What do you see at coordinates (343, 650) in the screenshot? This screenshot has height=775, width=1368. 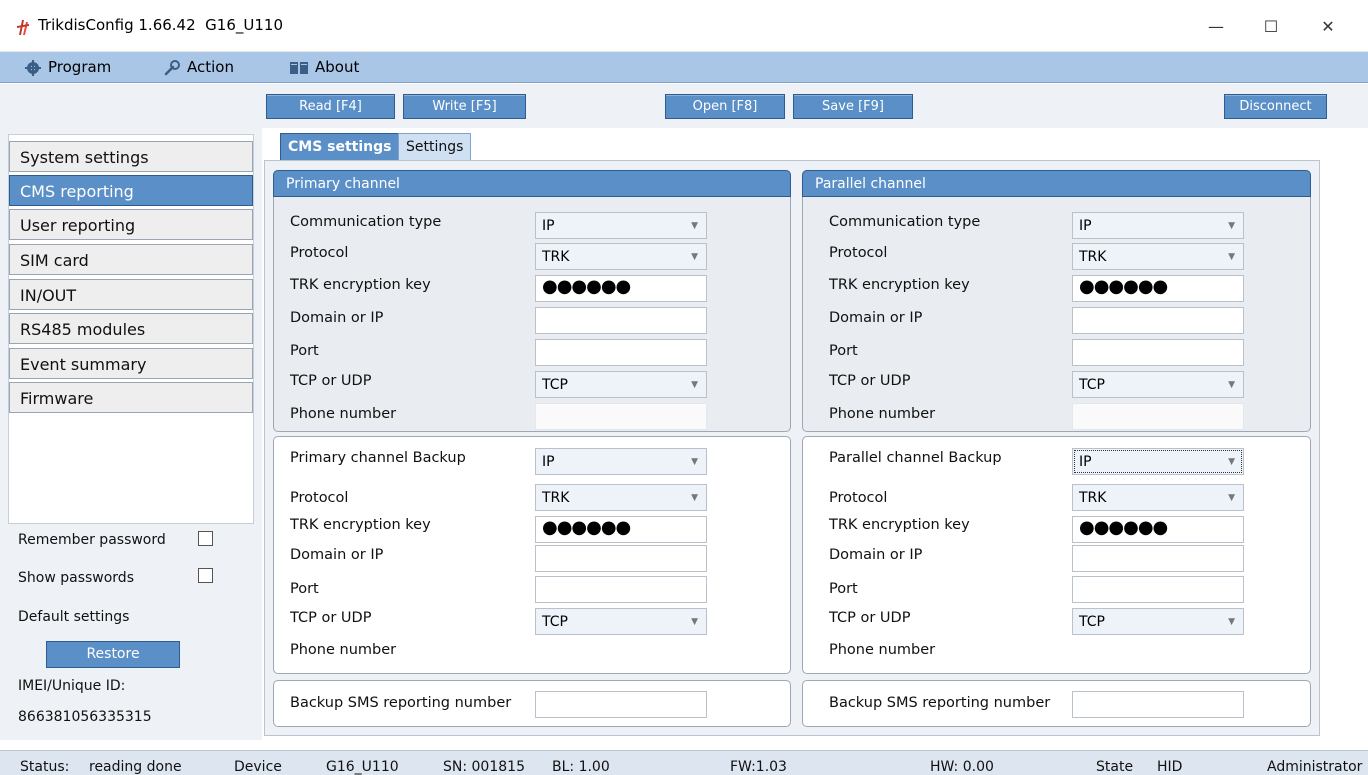 I see `primary-backup-phone-label: Phone number` at bounding box center [343, 650].